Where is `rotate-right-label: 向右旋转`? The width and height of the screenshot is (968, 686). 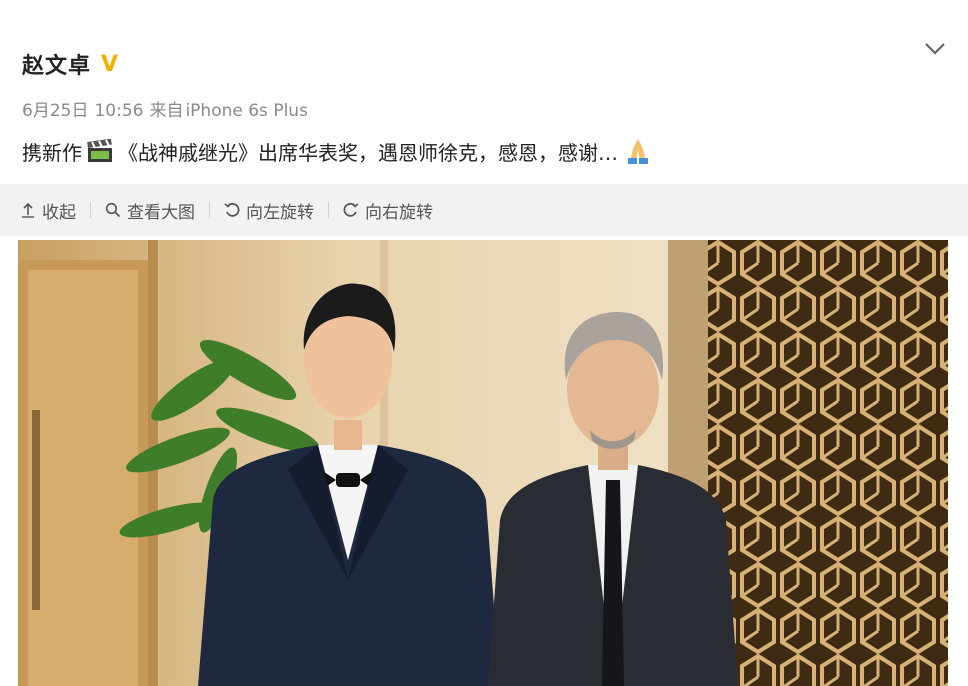
rotate-right-label: 向右旋转 is located at coordinates (399, 212).